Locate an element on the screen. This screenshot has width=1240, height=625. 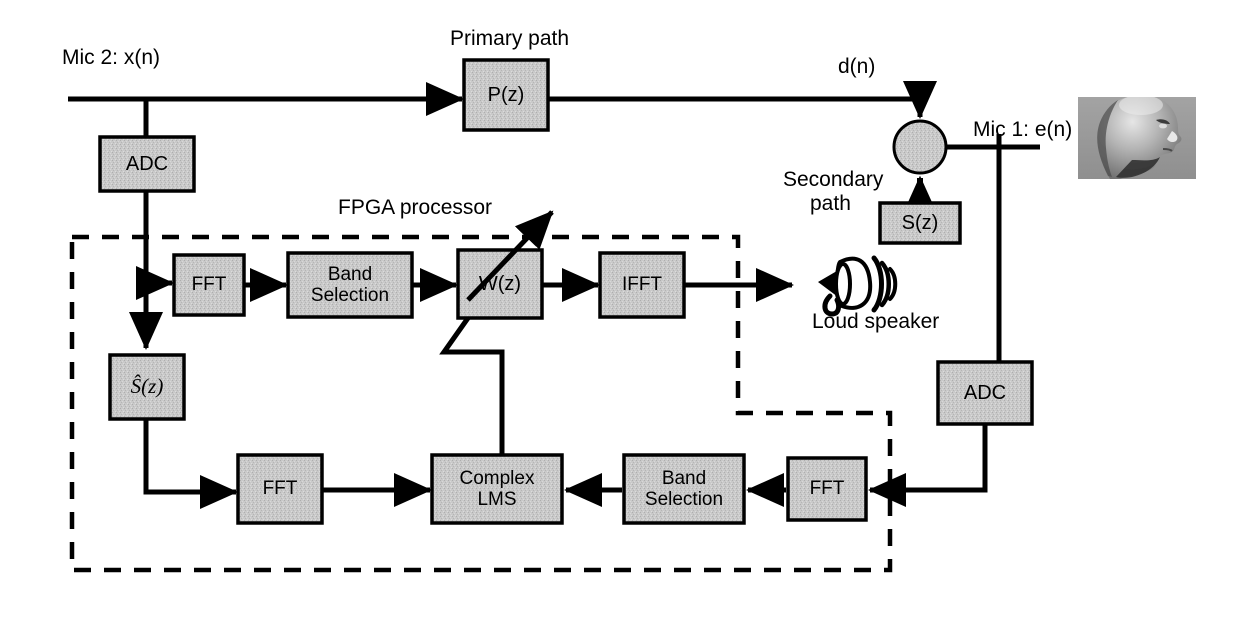
label-loudspeaker: Loud speaker is located at coordinates (876, 321).